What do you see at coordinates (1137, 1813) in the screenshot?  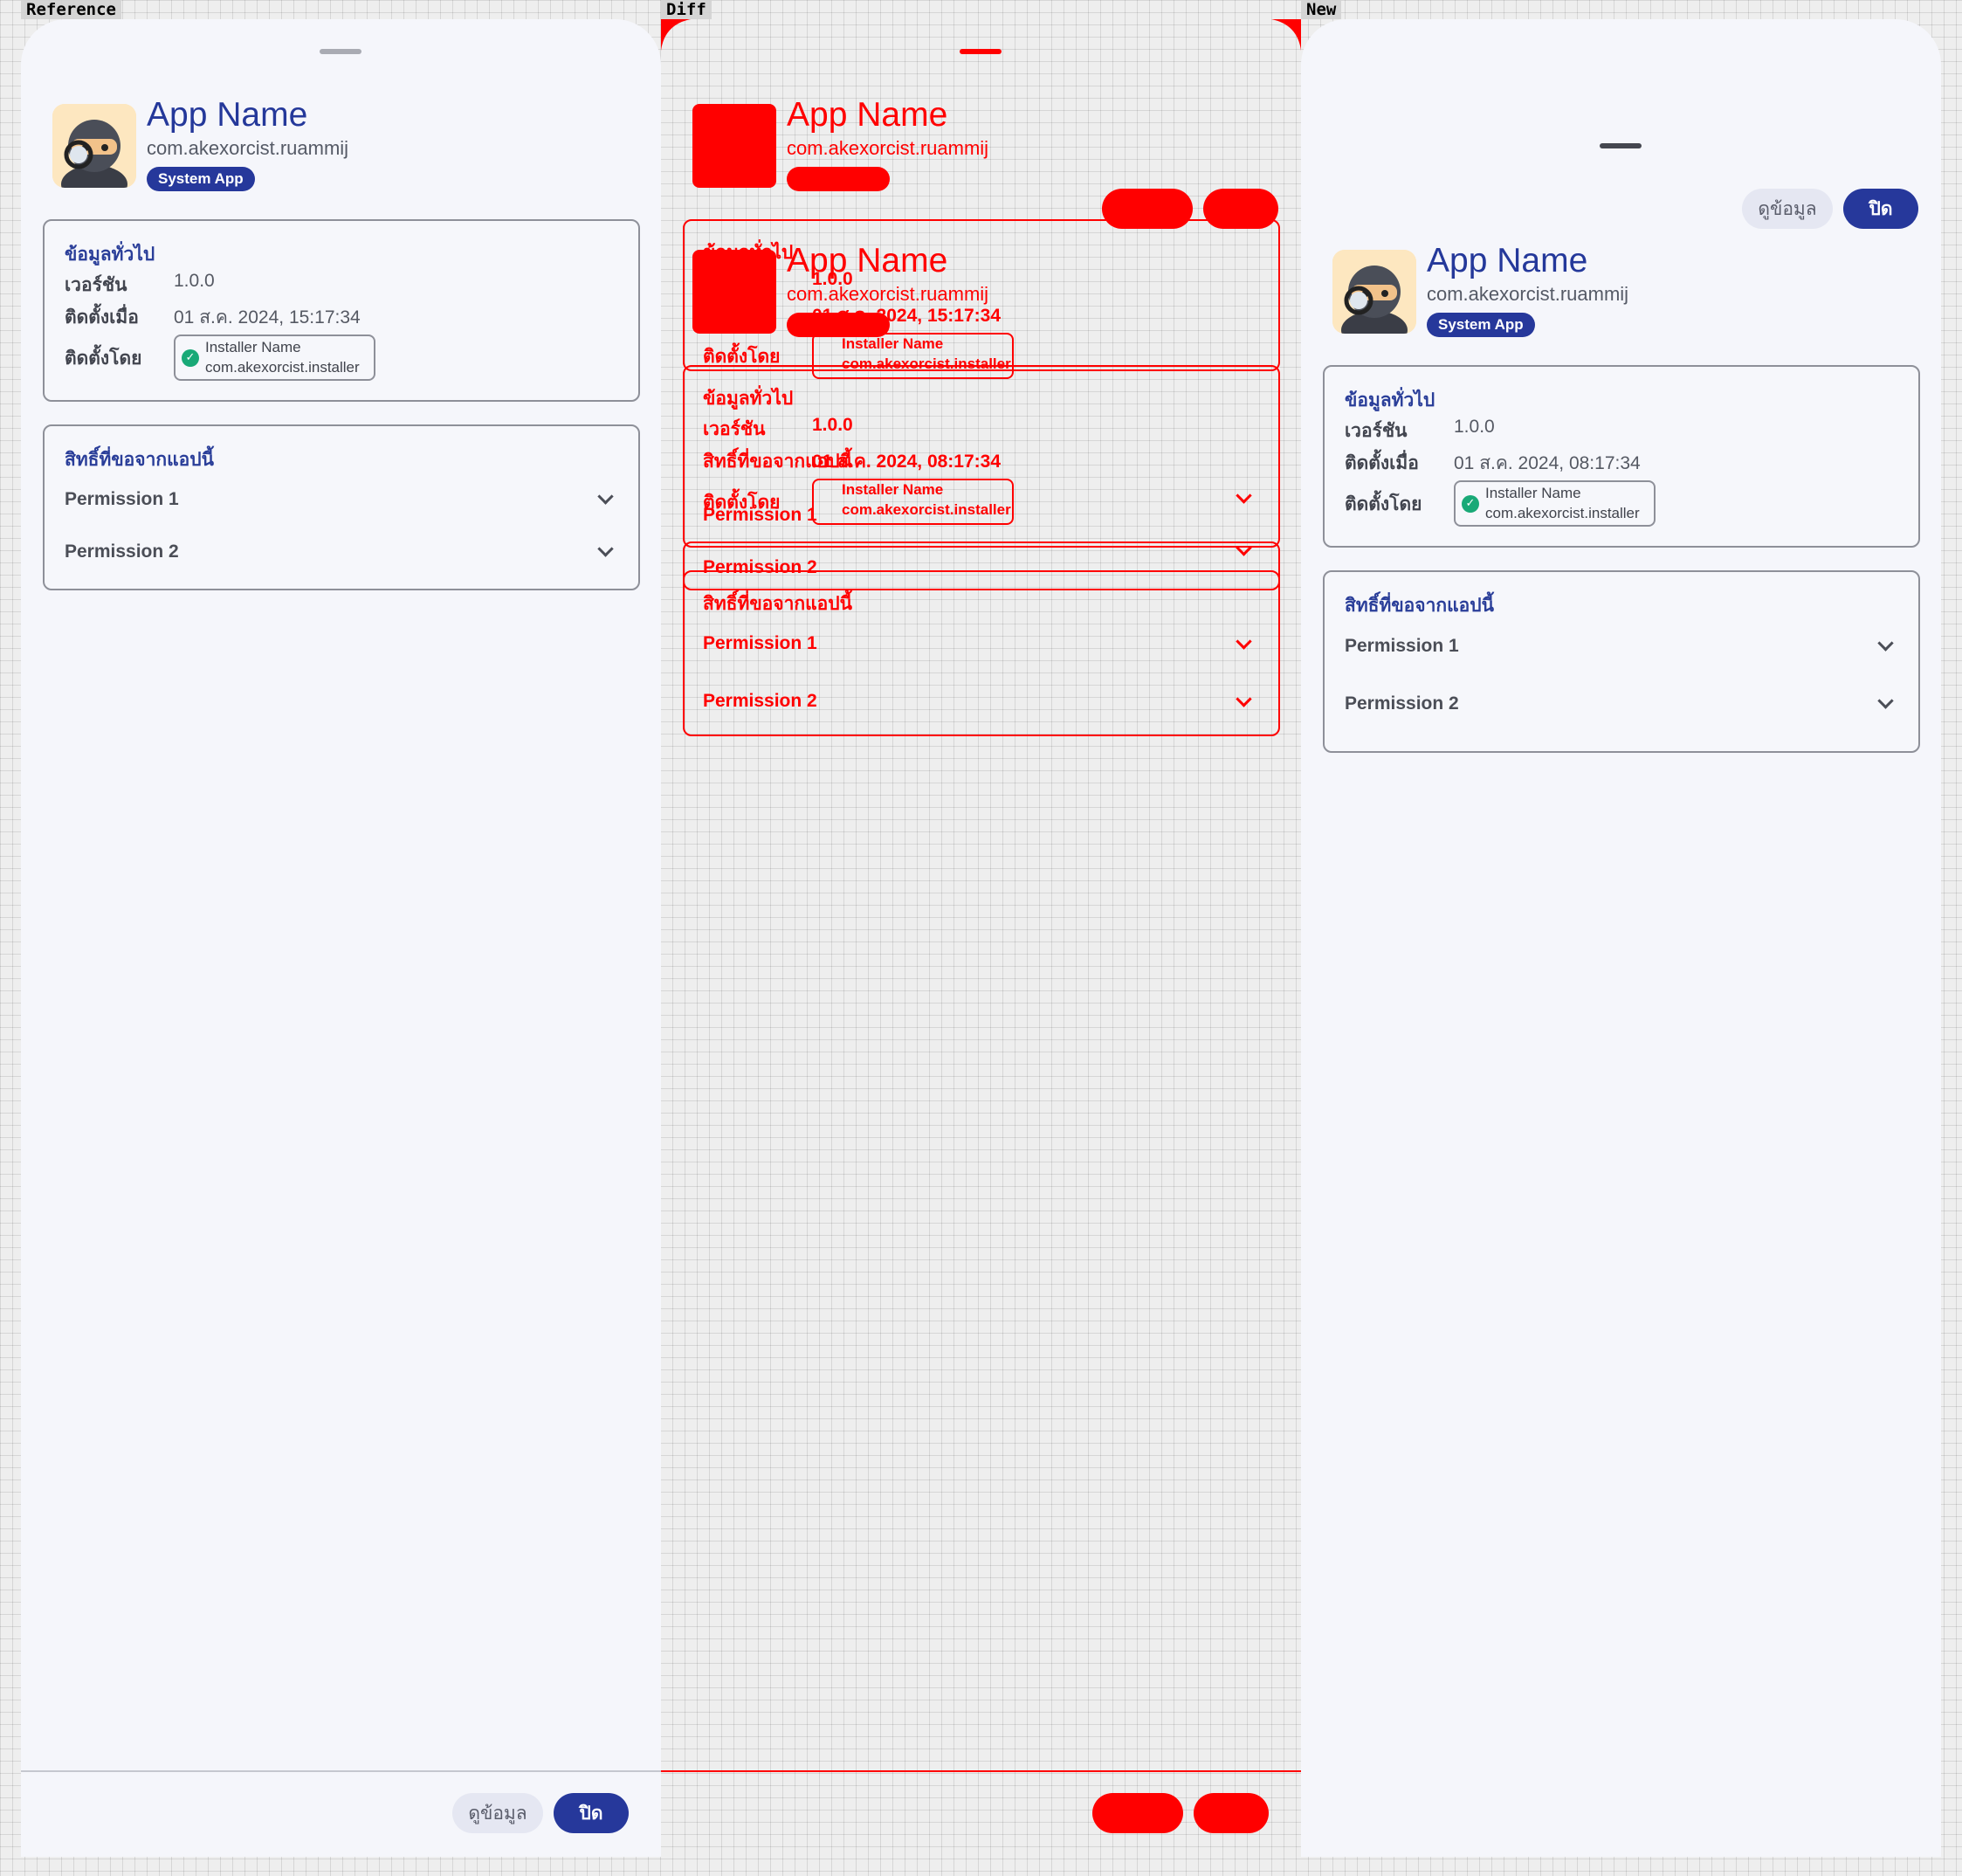 I see `diff-details-button` at bounding box center [1137, 1813].